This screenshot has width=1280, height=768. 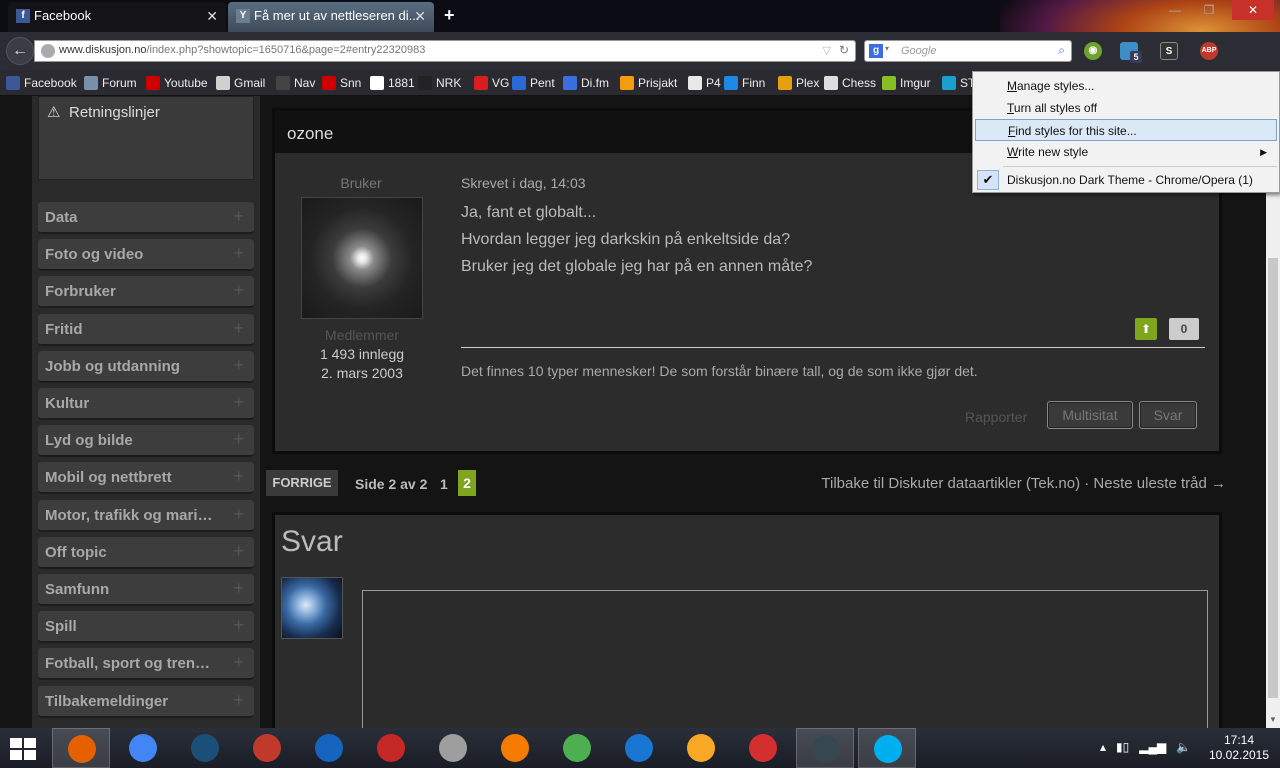 What do you see at coordinates (1253, 10) in the screenshot?
I see `close-window-button: ✕` at bounding box center [1253, 10].